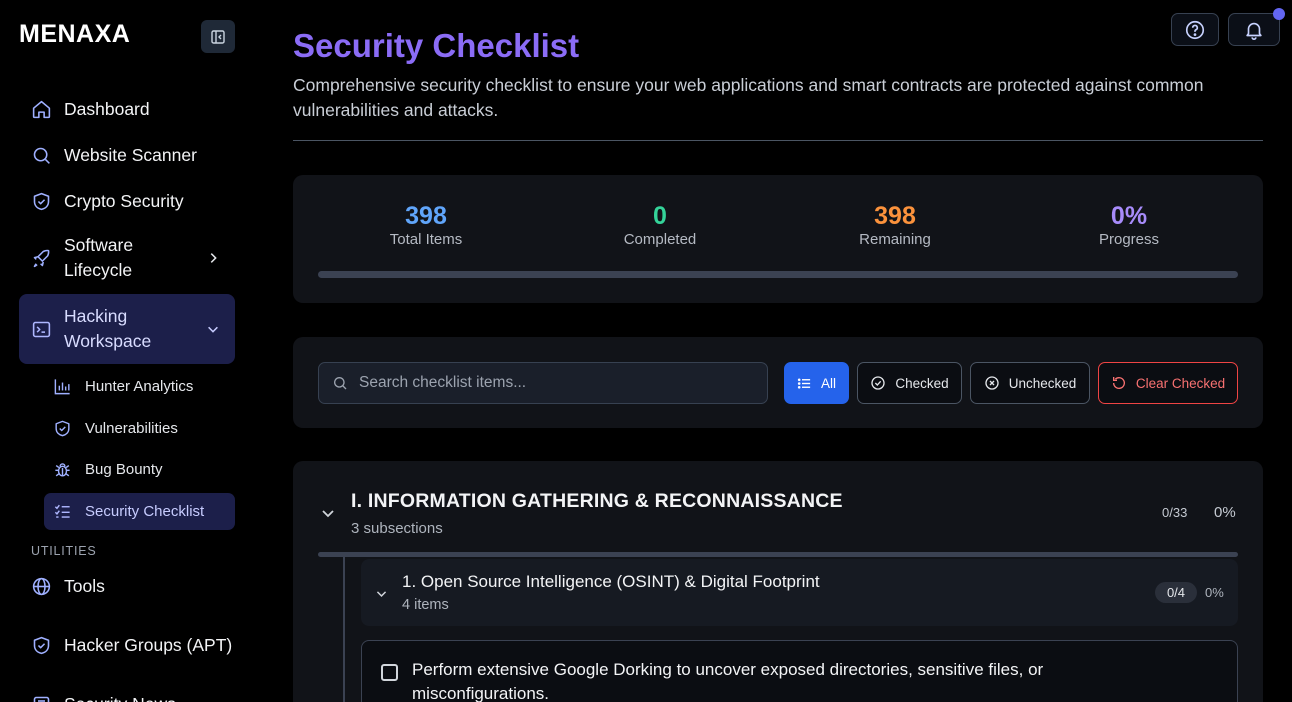 The width and height of the screenshot is (1292, 702). I want to click on stat-progress: 0% Progress, so click(1129, 224).